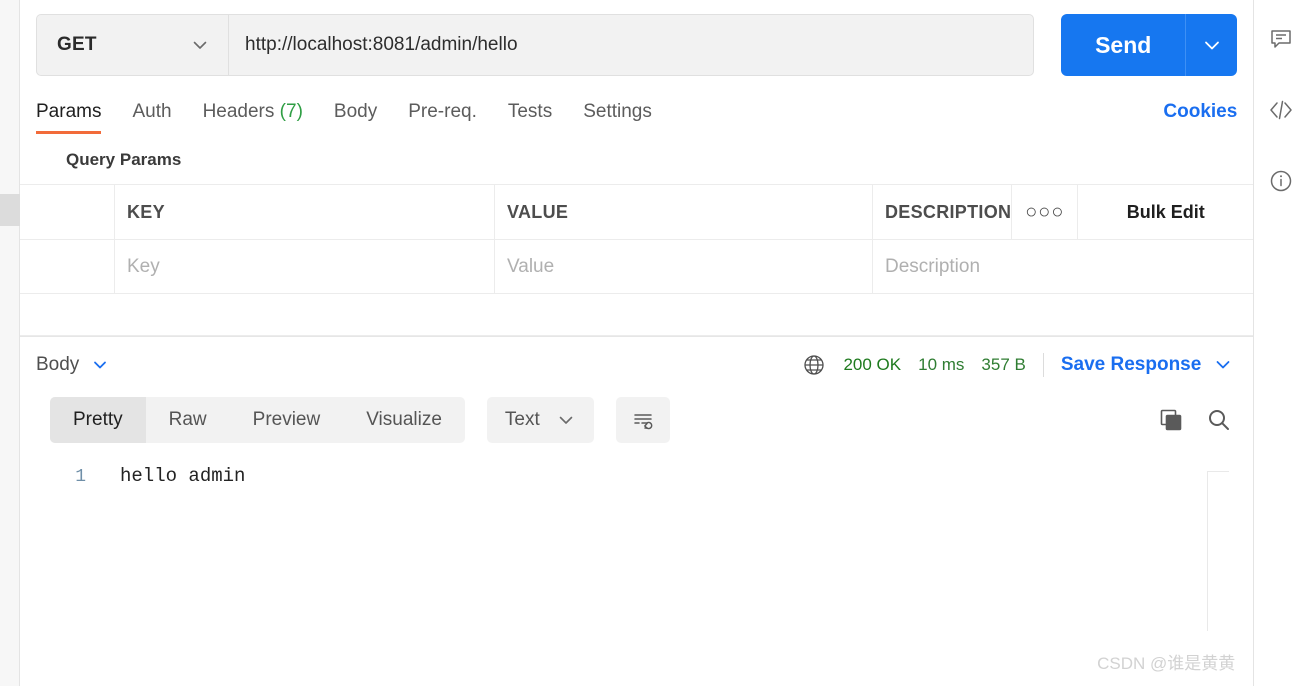 The width and height of the screenshot is (1295, 686). I want to click on tab-tests: Tests, so click(530, 117).